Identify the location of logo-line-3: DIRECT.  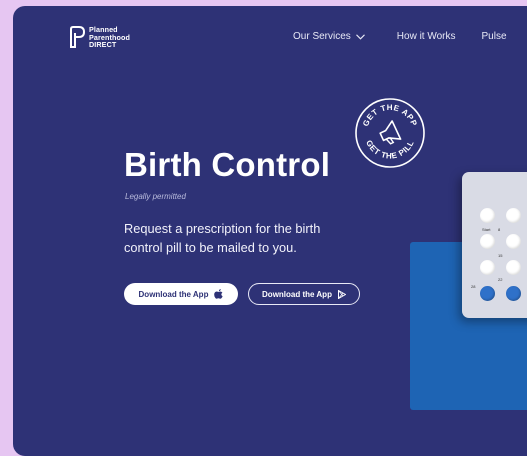
(103, 44).